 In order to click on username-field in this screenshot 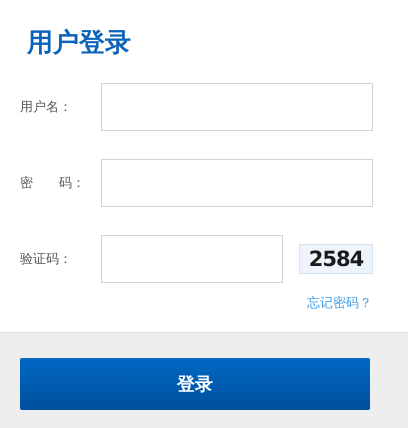, I will do `click(237, 107)`.